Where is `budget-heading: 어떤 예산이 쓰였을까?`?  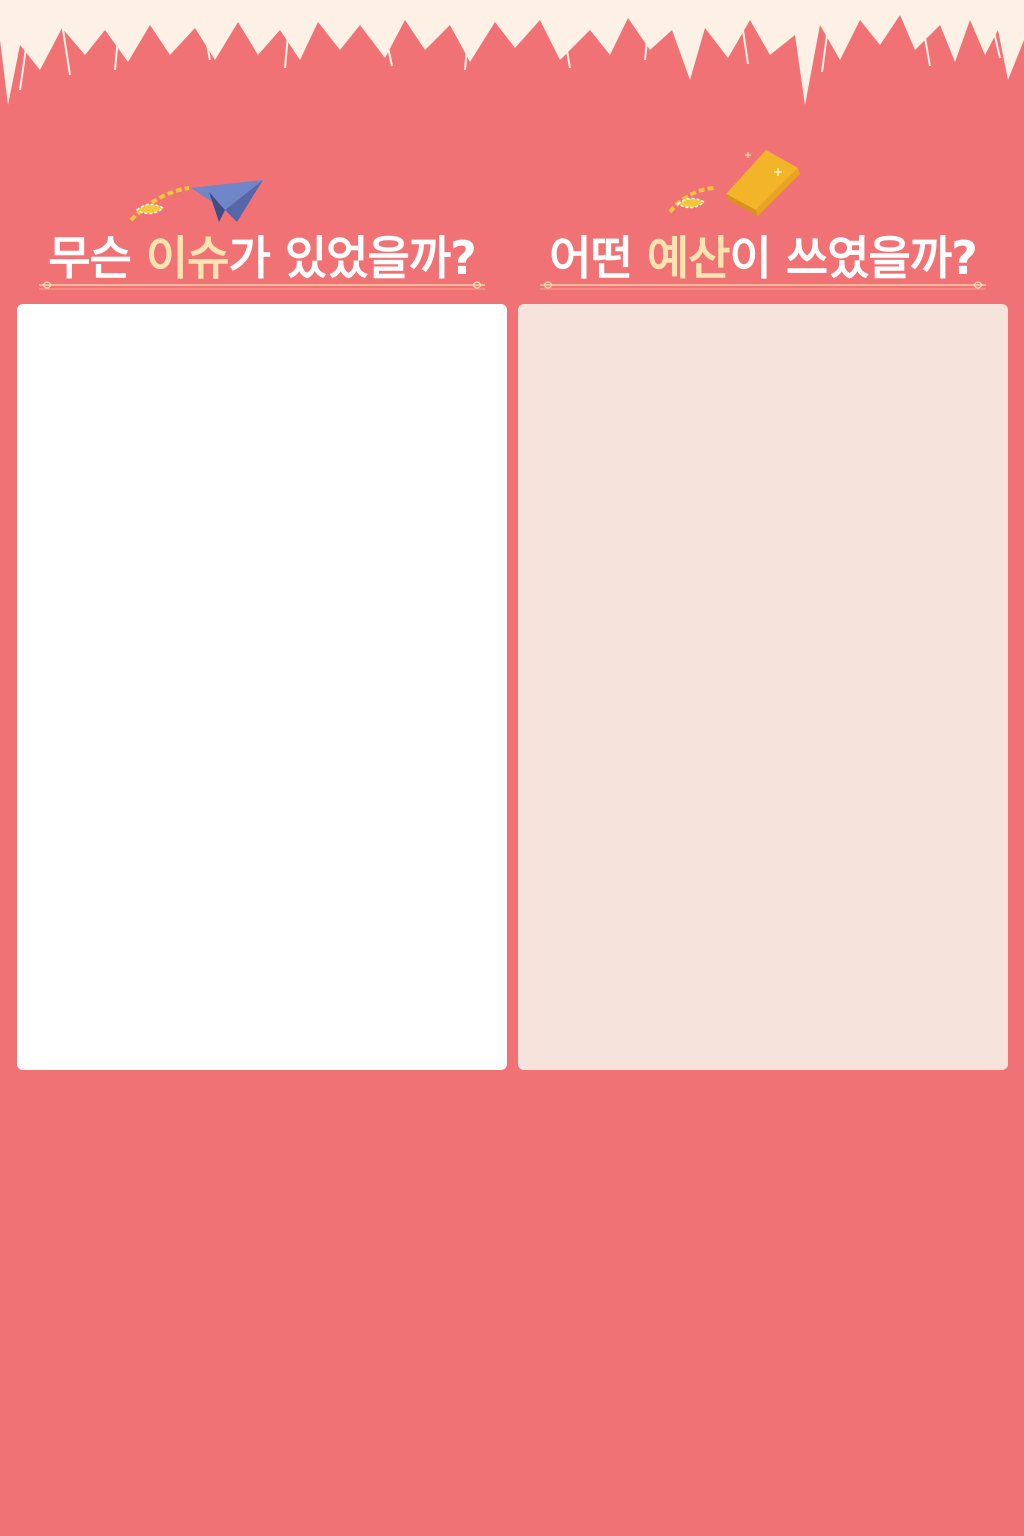 budget-heading: 어떤 예산이 쓰였을까? is located at coordinates (763, 225).